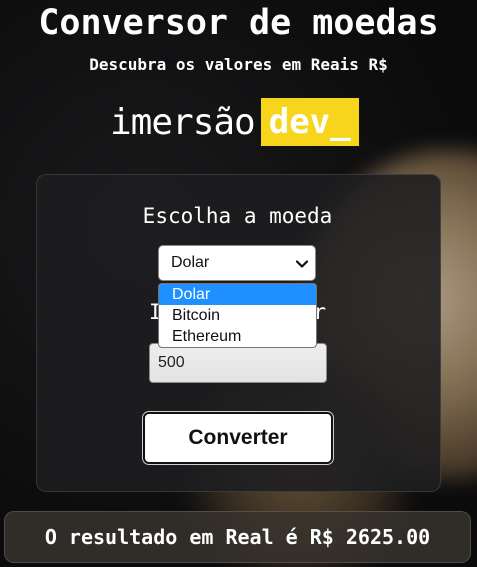 The image size is (477, 567). I want to click on chevron-down-icon, so click(302, 264).